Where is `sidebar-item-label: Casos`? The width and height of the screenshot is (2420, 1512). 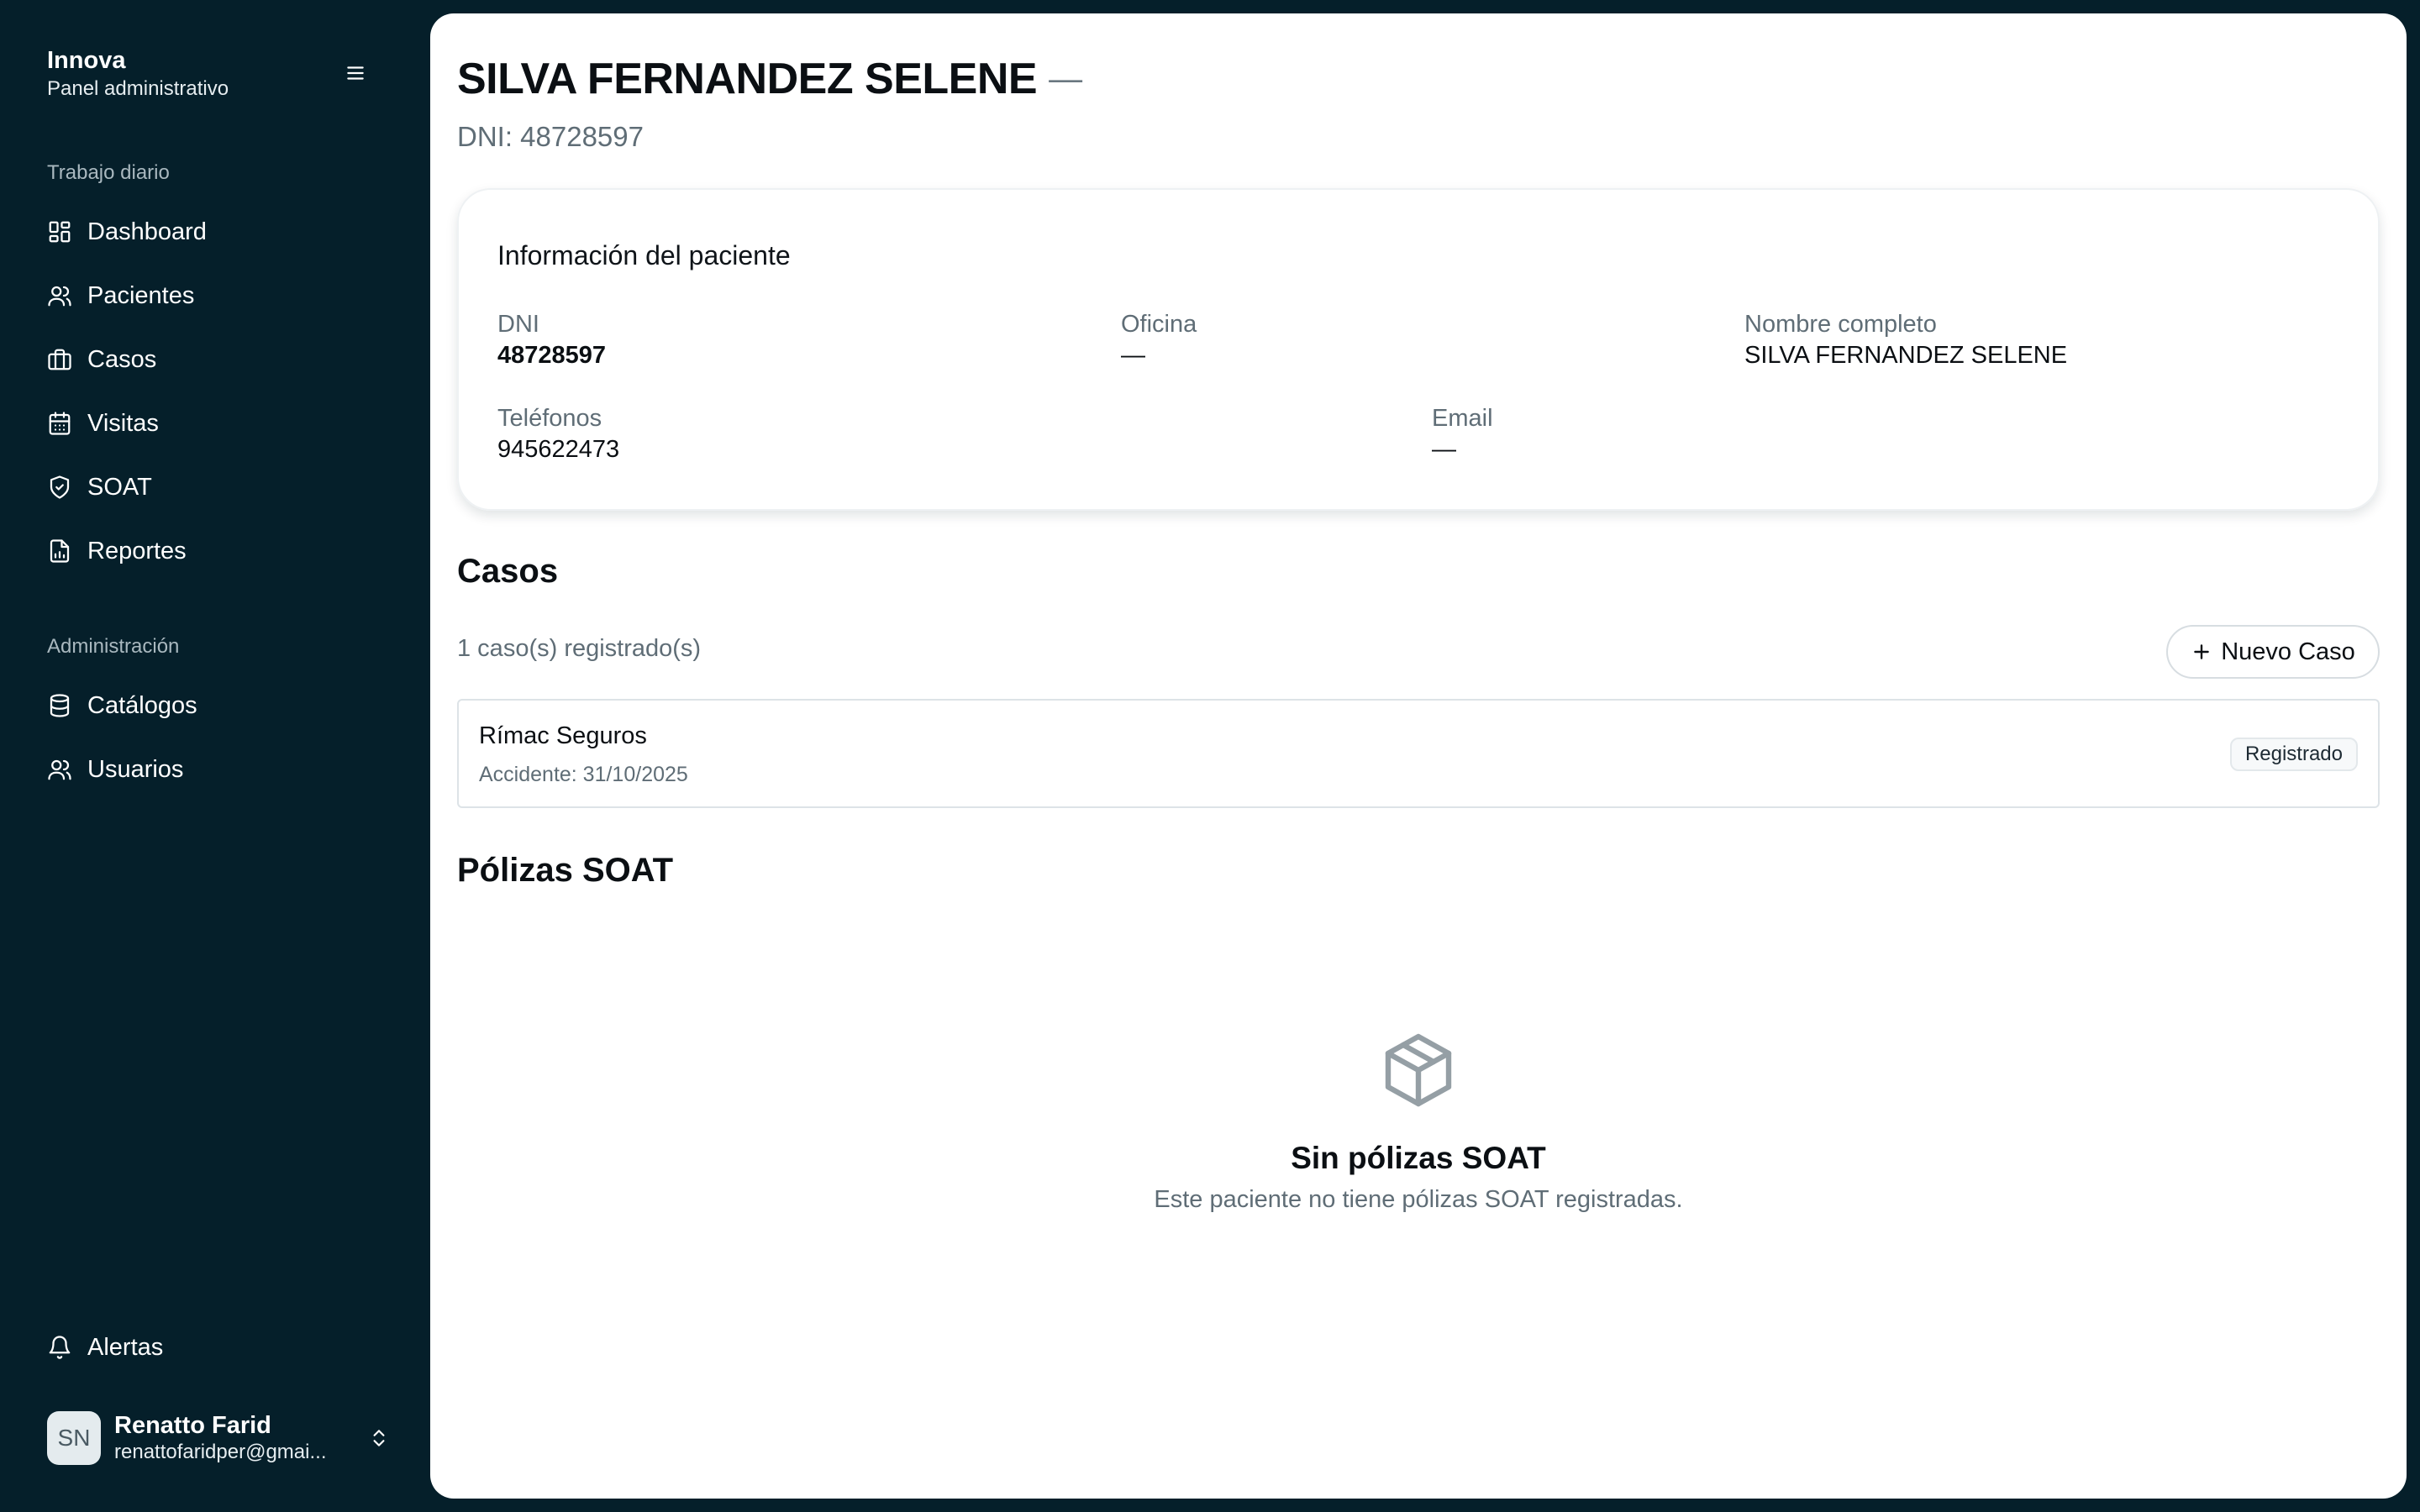
sidebar-item-label: Casos is located at coordinates (122, 359).